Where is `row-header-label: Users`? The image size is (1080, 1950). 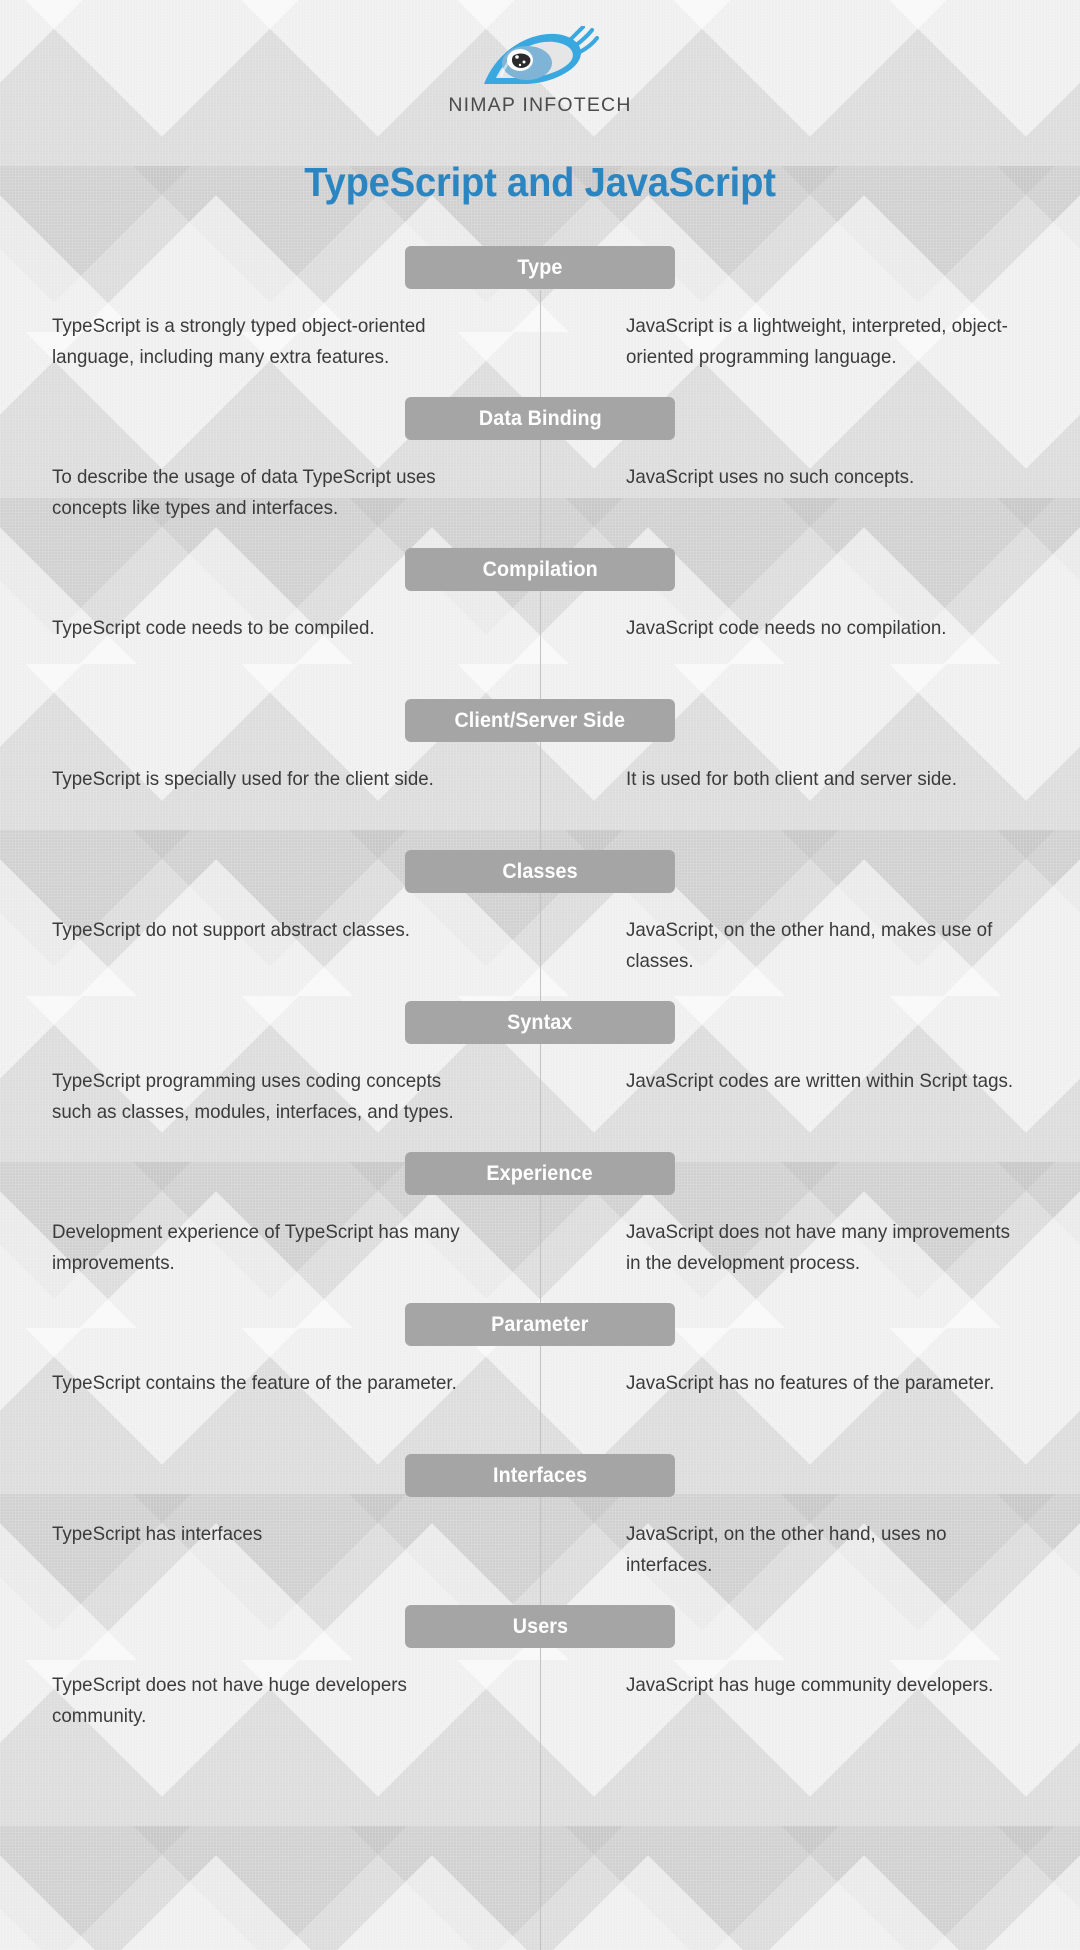
row-header-label: Users is located at coordinates (540, 1626).